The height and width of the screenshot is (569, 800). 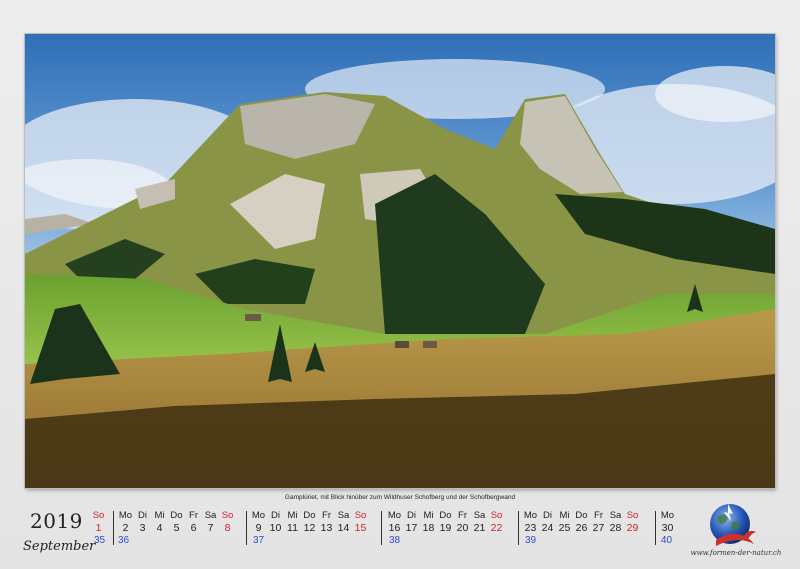 What do you see at coordinates (736, 553) in the screenshot?
I see `website-url: www.formen-der-natur.ch` at bounding box center [736, 553].